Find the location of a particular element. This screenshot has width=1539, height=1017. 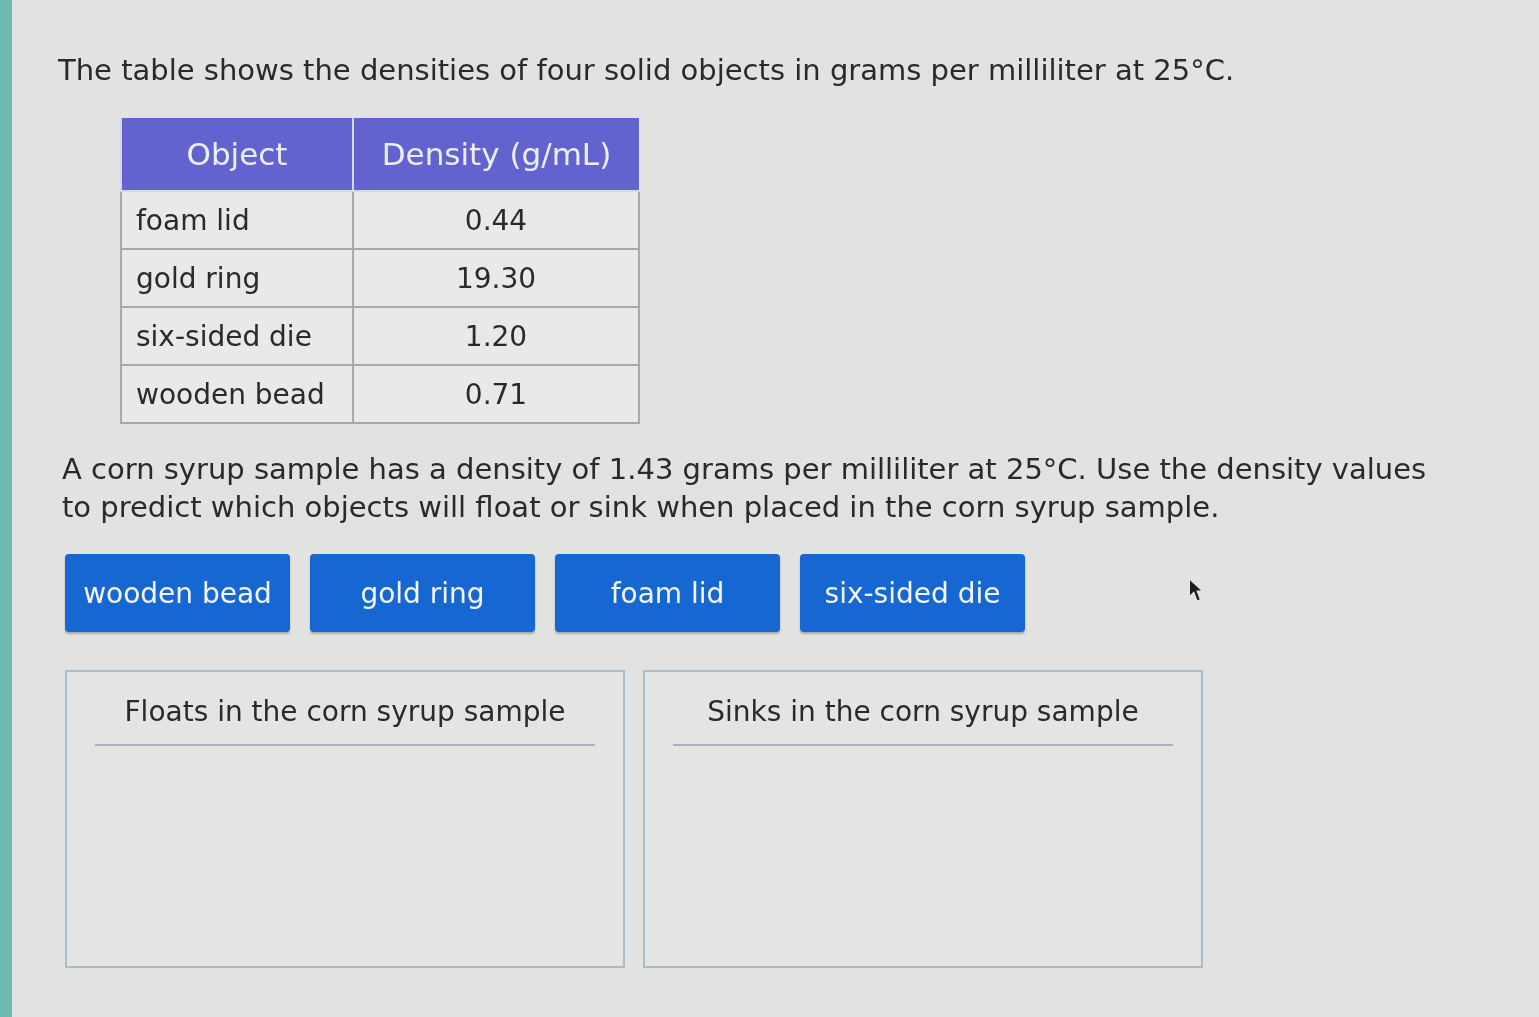

table-cell: gold ring is located at coordinates (237, 278).